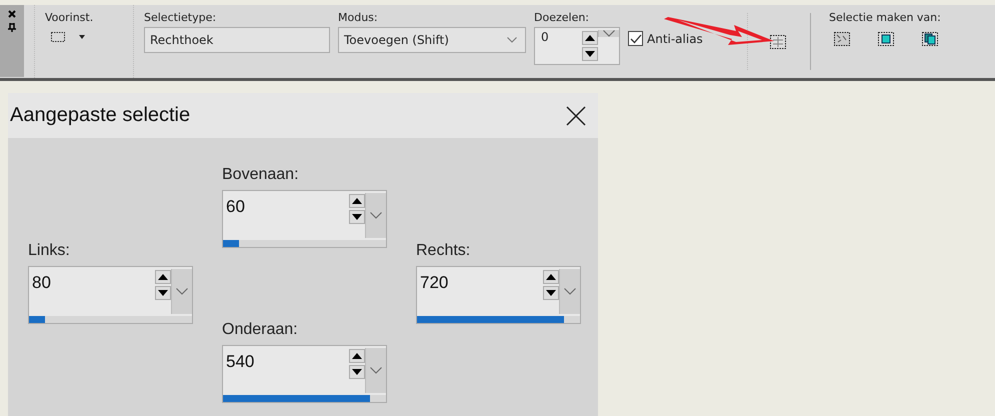 The image size is (995, 416). What do you see at coordinates (778, 41) in the screenshot?
I see `selection-grid-icon` at bounding box center [778, 41].